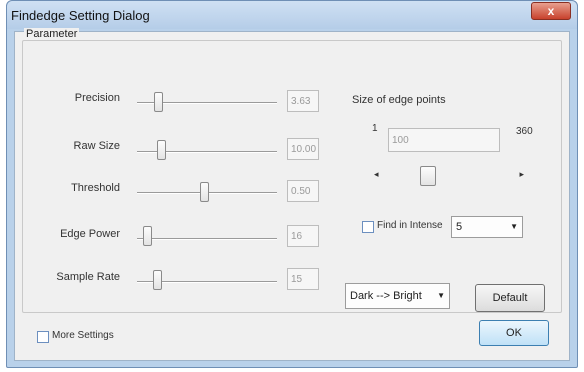  Describe the element at coordinates (514, 333) in the screenshot. I see `ok-button: OK` at that location.